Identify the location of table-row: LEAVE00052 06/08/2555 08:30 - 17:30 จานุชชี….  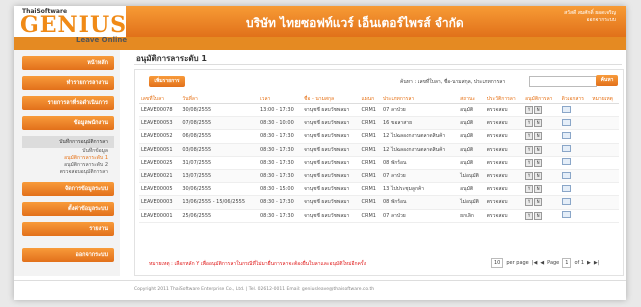
(379, 136).